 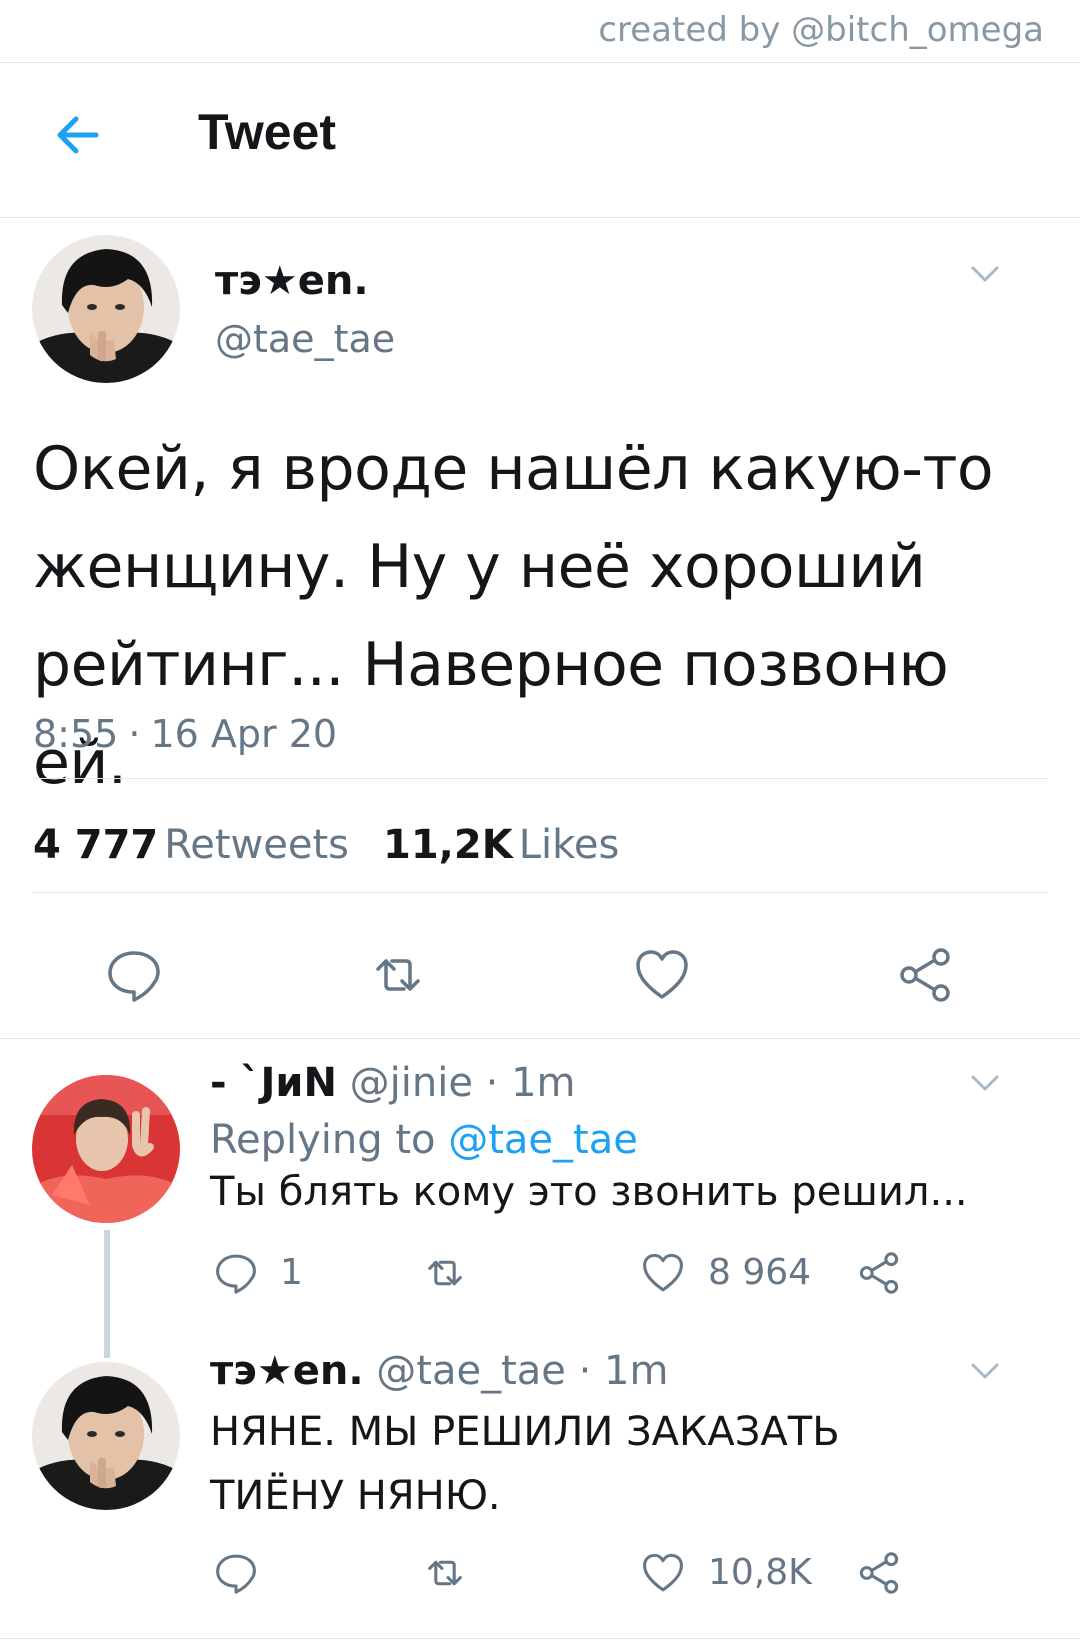 I want to click on tweet-stats: 4 777 Retweets 11,2K Likes, so click(x=326, y=845).